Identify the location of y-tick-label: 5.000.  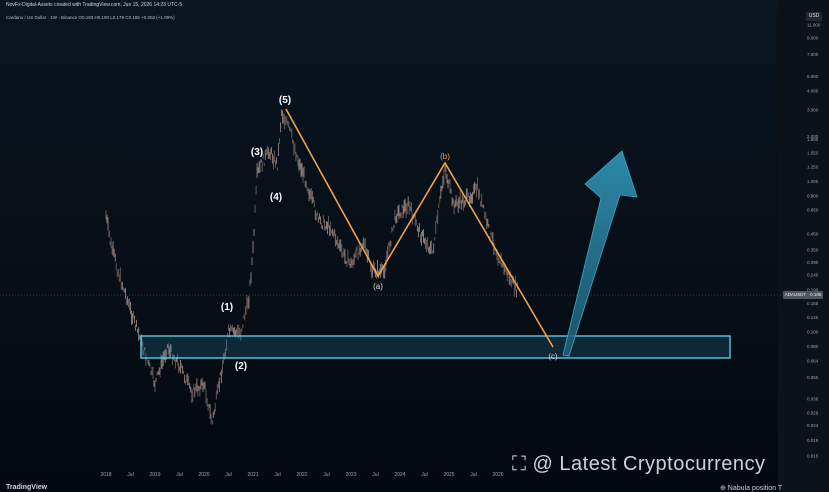
(813, 76).